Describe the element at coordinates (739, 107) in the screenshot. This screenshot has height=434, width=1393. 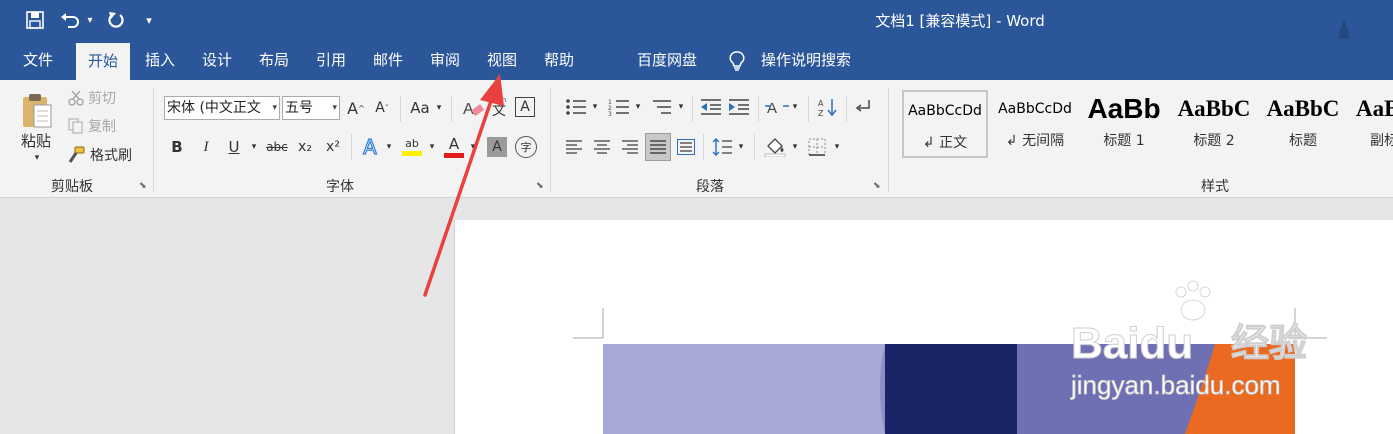
I see `increase-indent-icon` at that location.